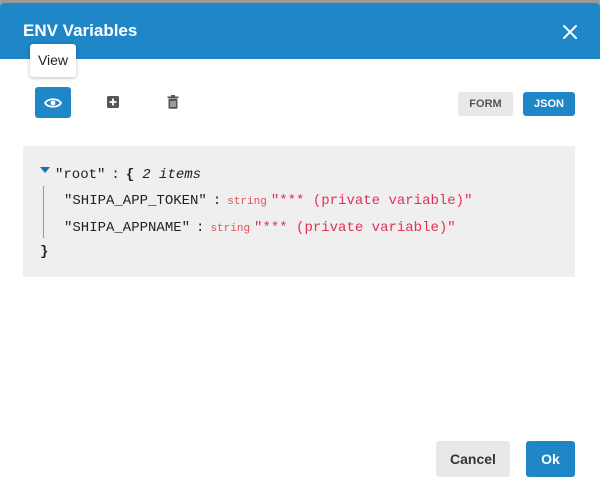 The height and width of the screenshot is (501, 600). I want to click on form-mode-button: FORM, so click(485, 104).